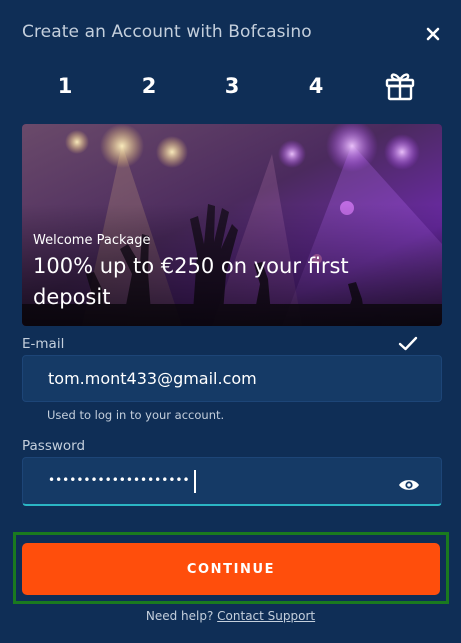  I want to click on help-line: Need help? Contact Support, so click(230, 616).